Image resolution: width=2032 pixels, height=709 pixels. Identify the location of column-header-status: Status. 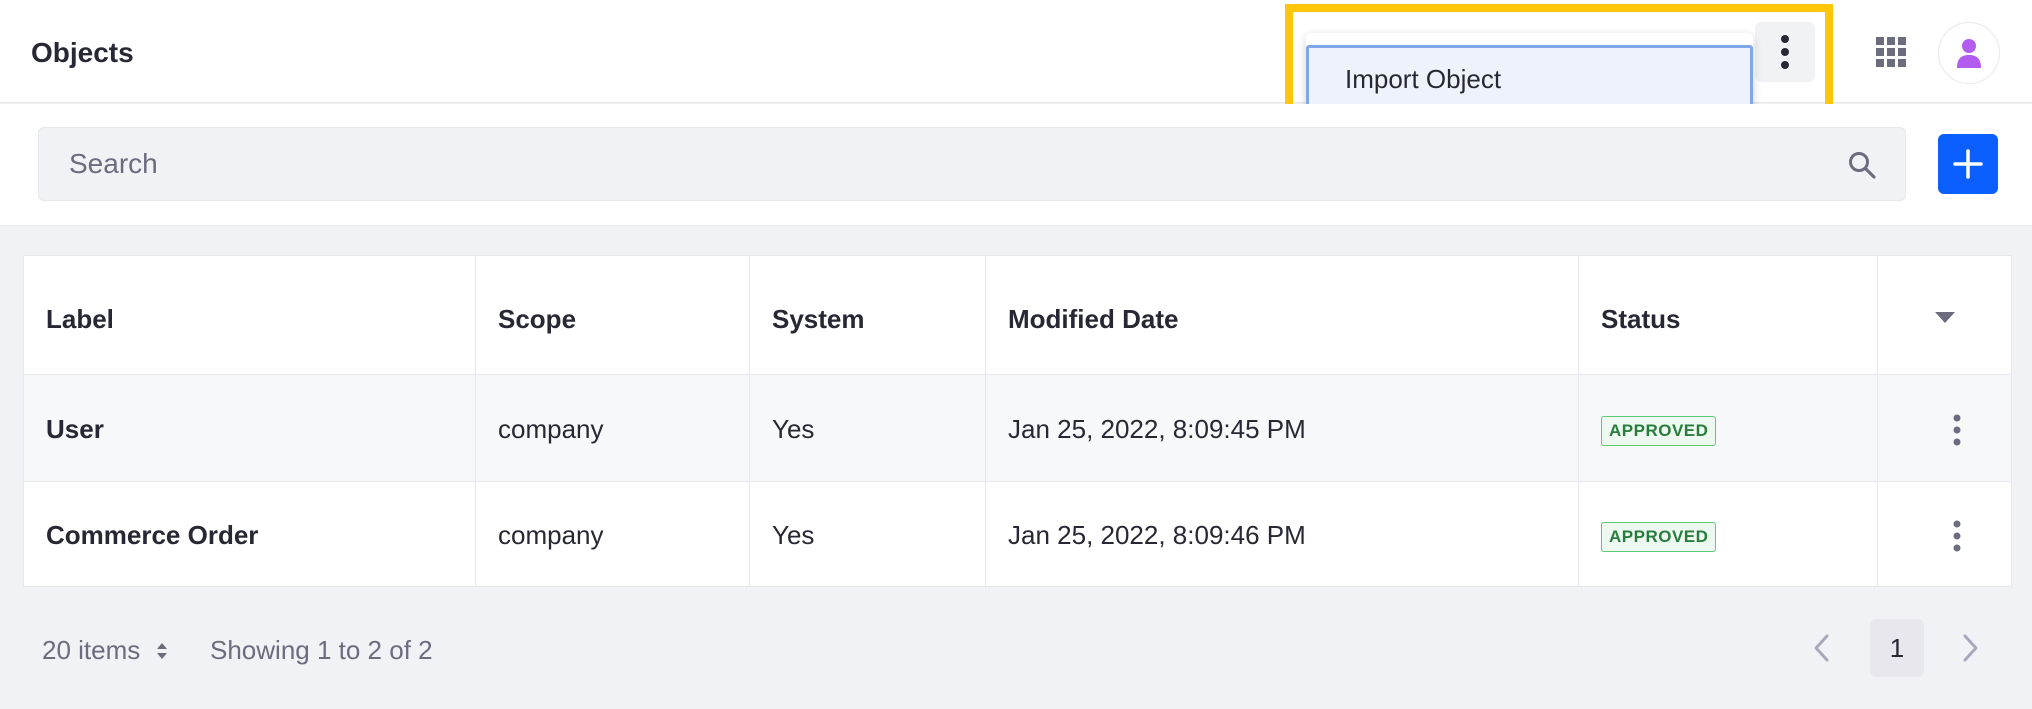
(1640, 319).